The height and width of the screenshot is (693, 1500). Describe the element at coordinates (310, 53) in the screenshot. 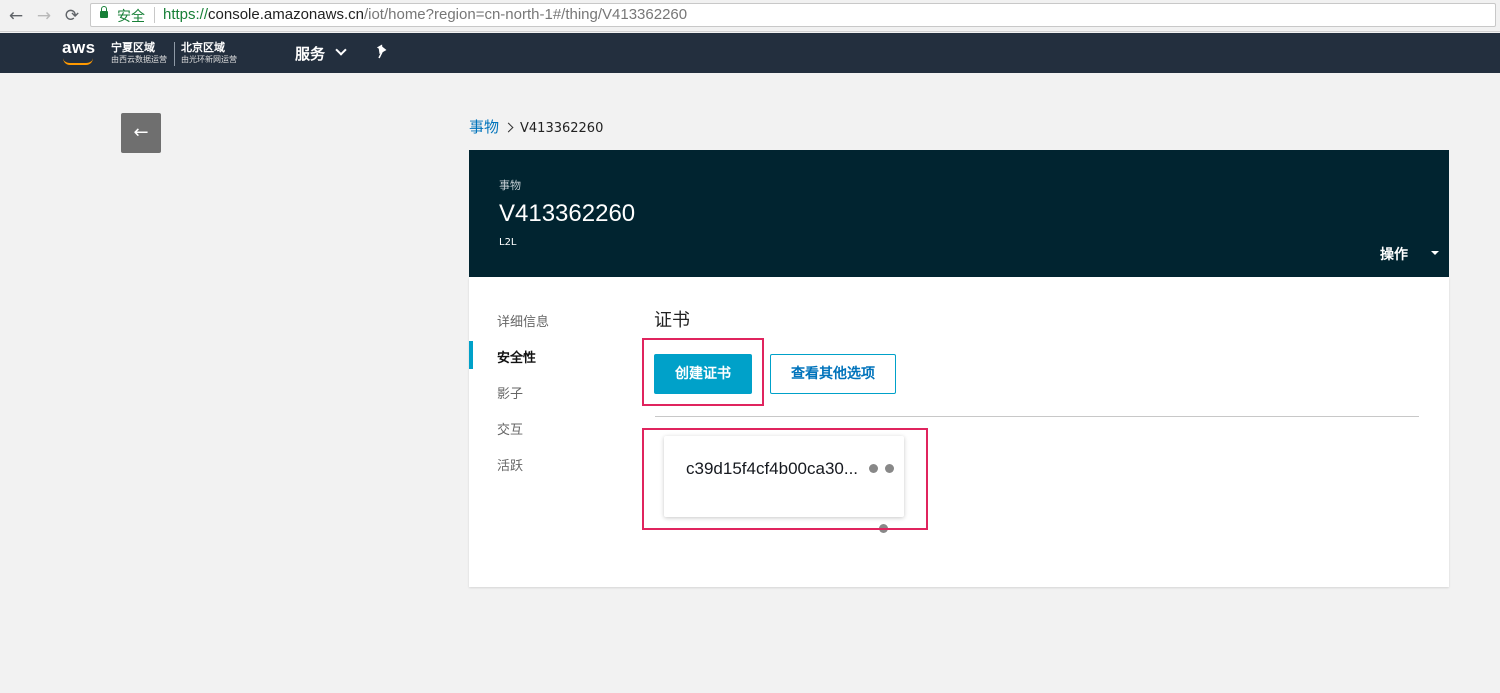

I see `services-menu-button: 服务` at that location.